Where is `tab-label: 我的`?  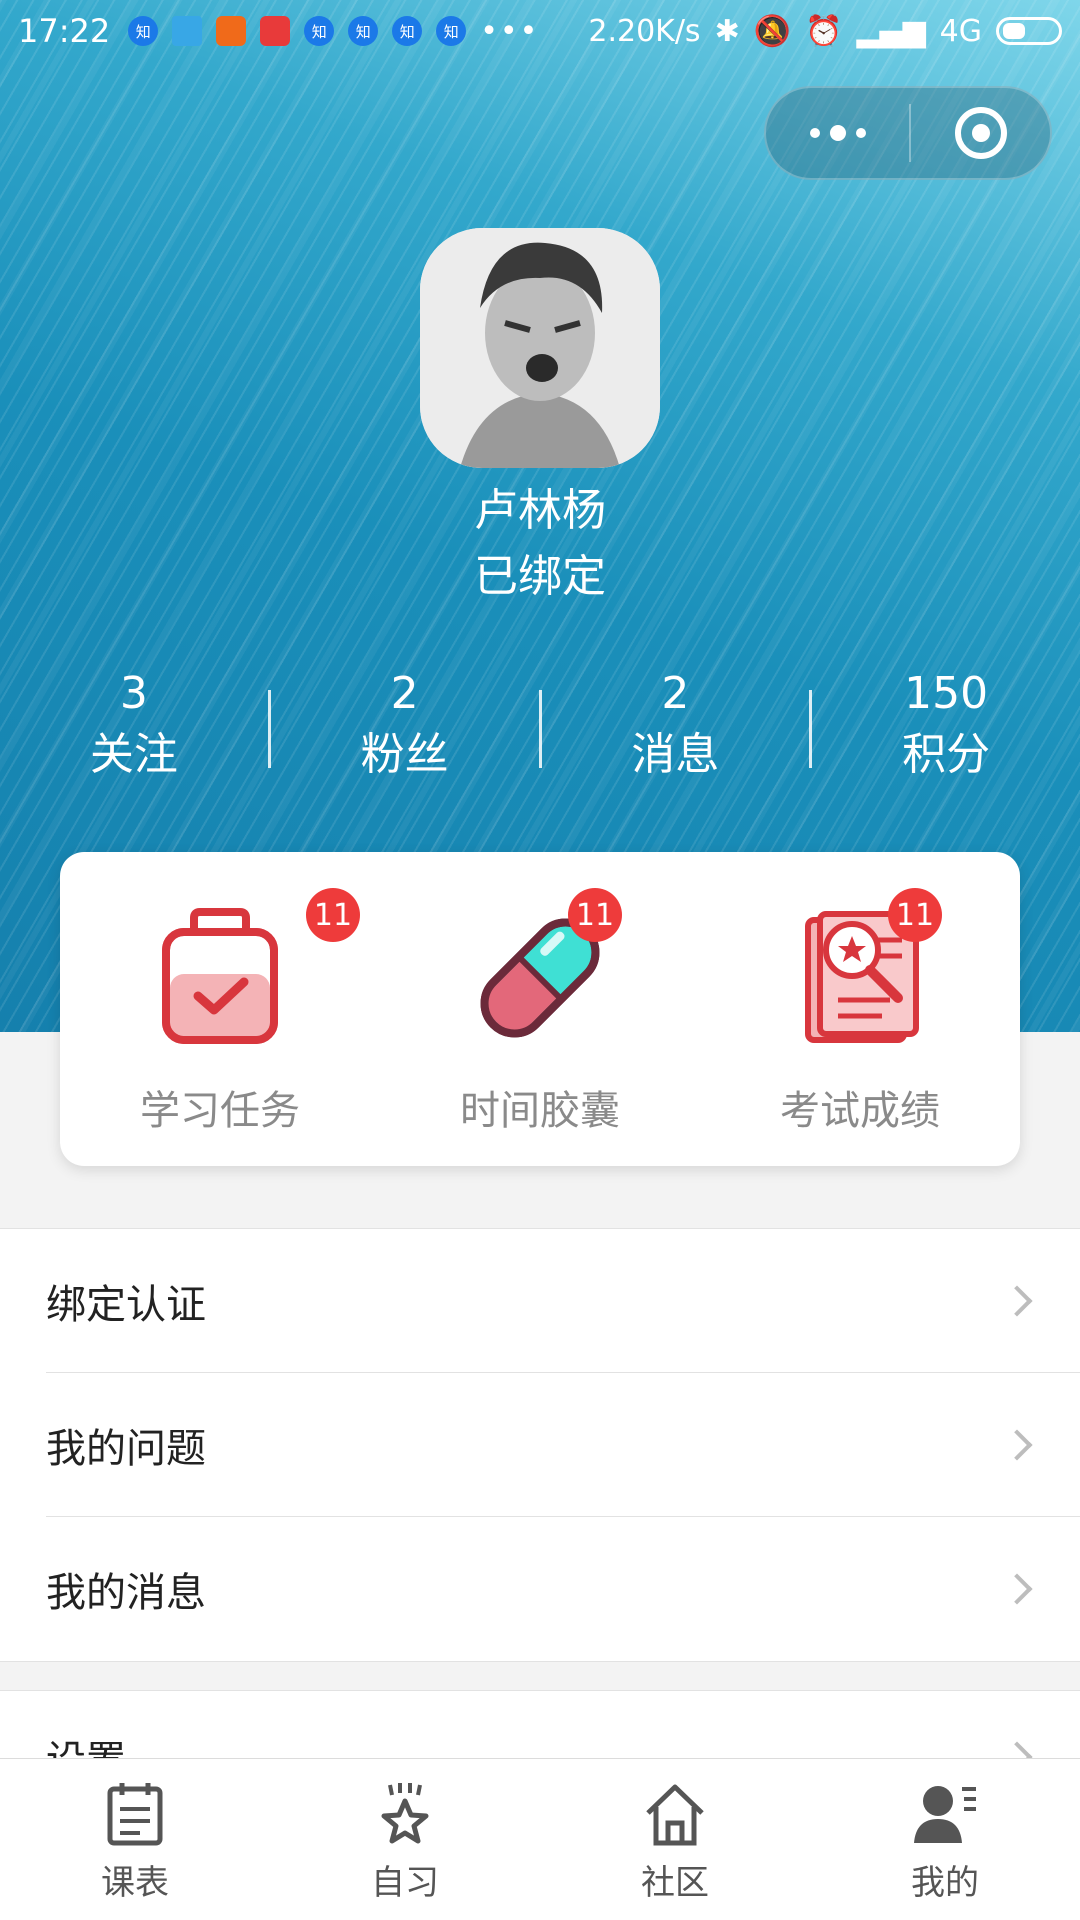
tab-label: 我的 is located at coordinates (945, 1883).